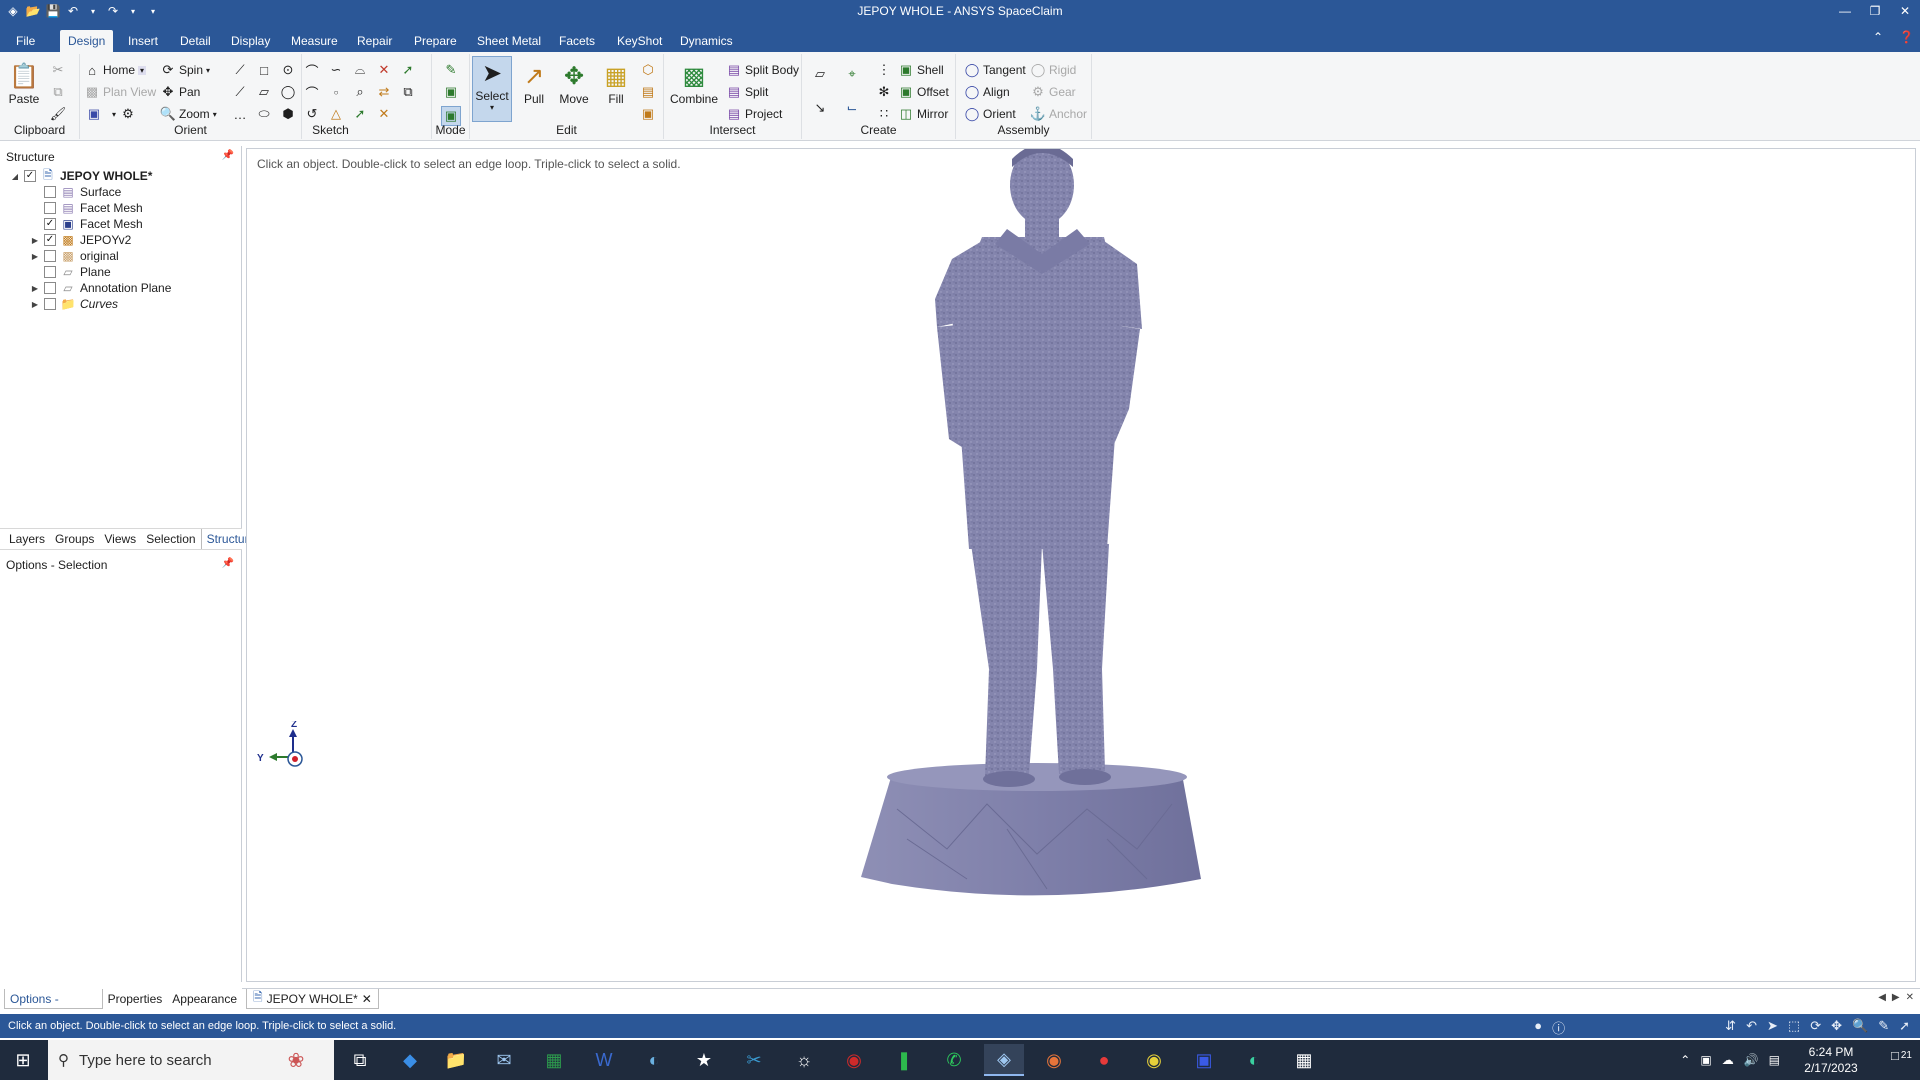  I want to click on origin-icon: ⌖, so click(852, 74).